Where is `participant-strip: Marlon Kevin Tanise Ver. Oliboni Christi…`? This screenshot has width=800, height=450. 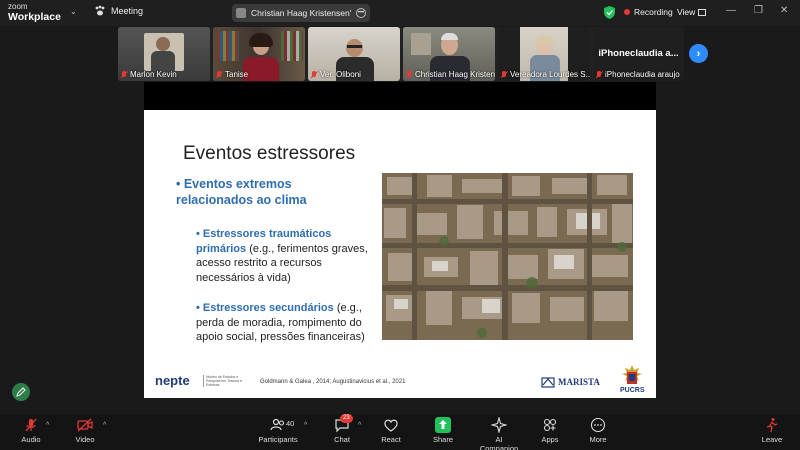
participant-strip: Marlon Kevin Tanise Ver. Oliboni Christi… is located at coordinates (401, 54).